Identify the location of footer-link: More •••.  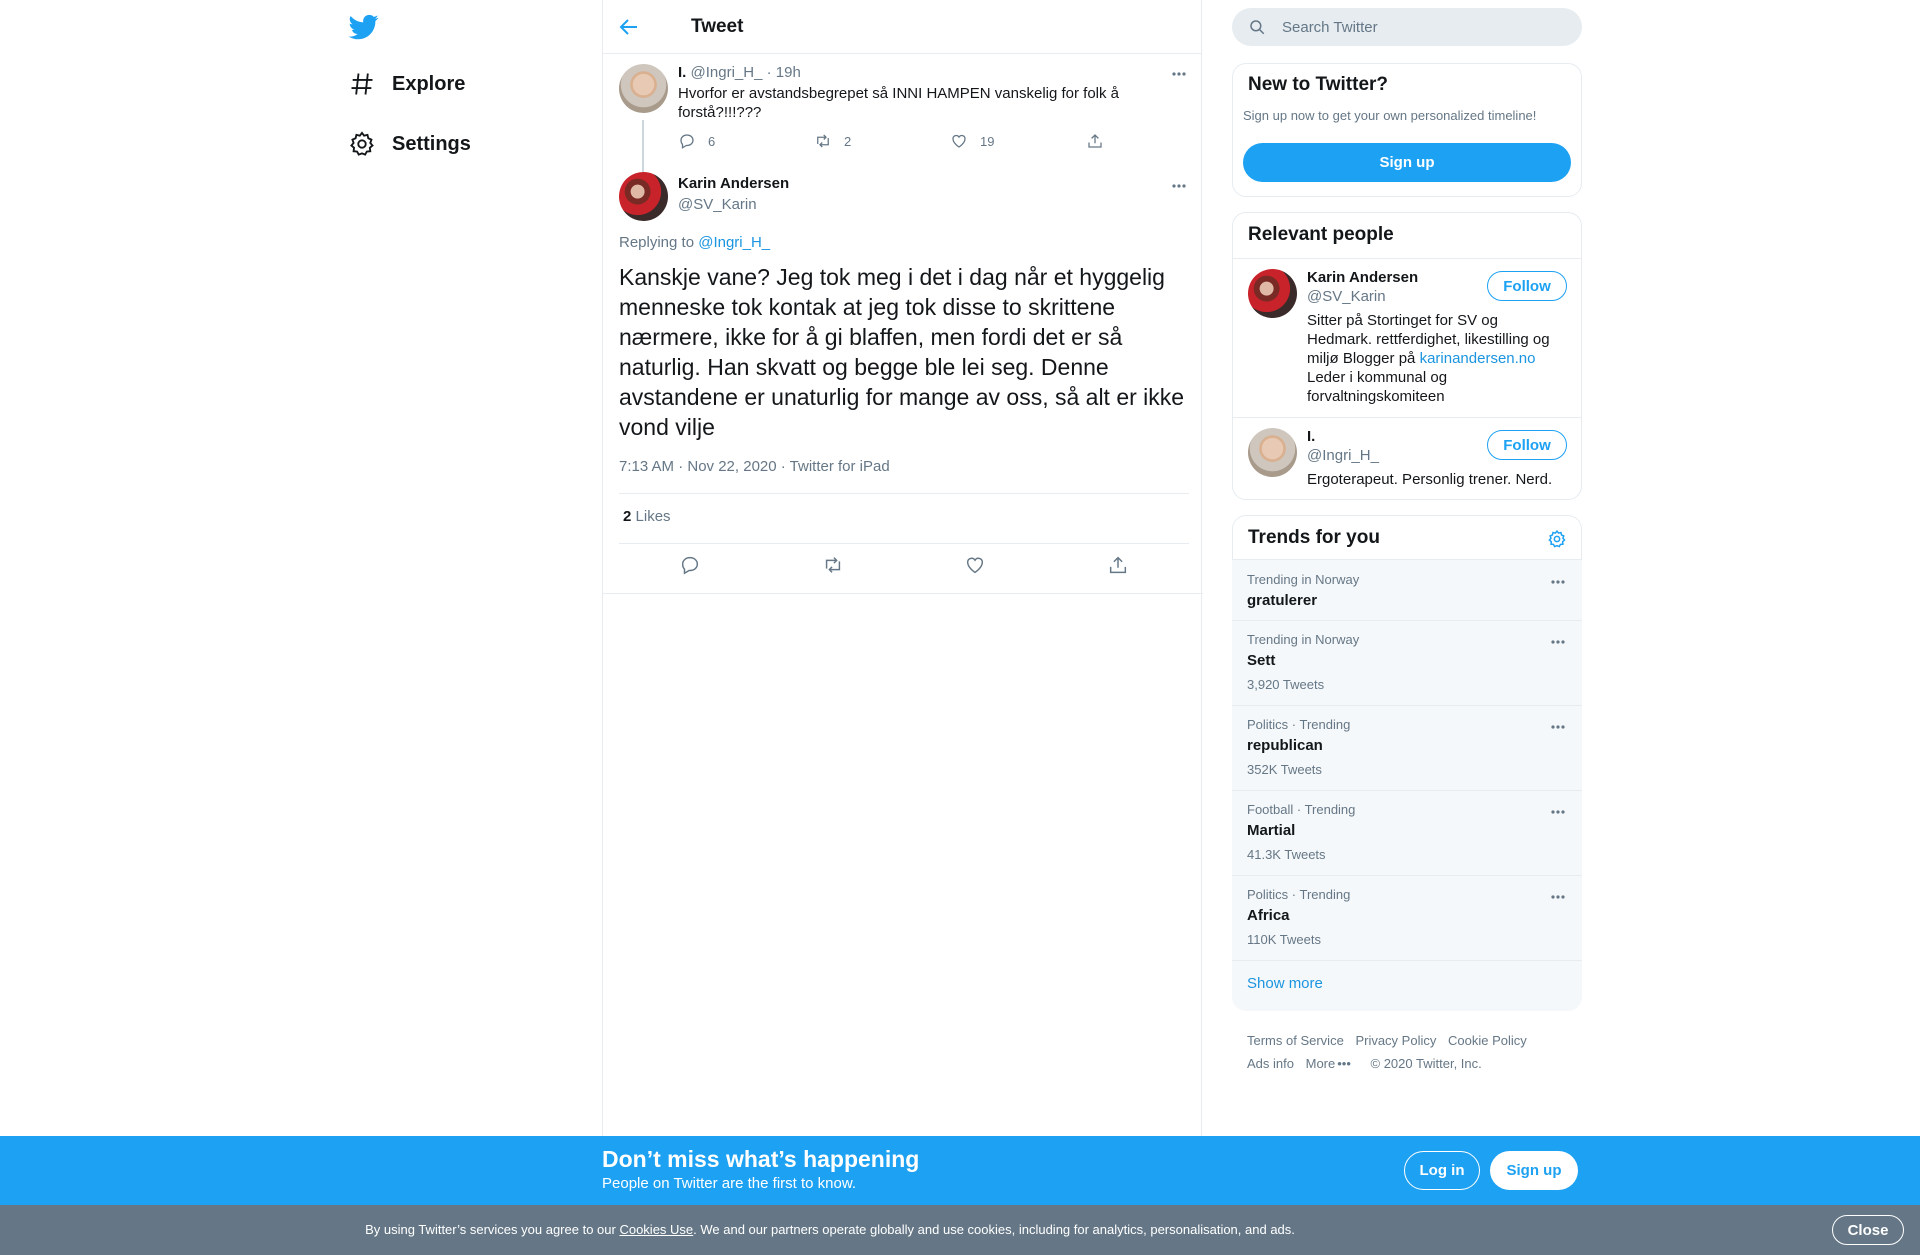
(1332, 1063).